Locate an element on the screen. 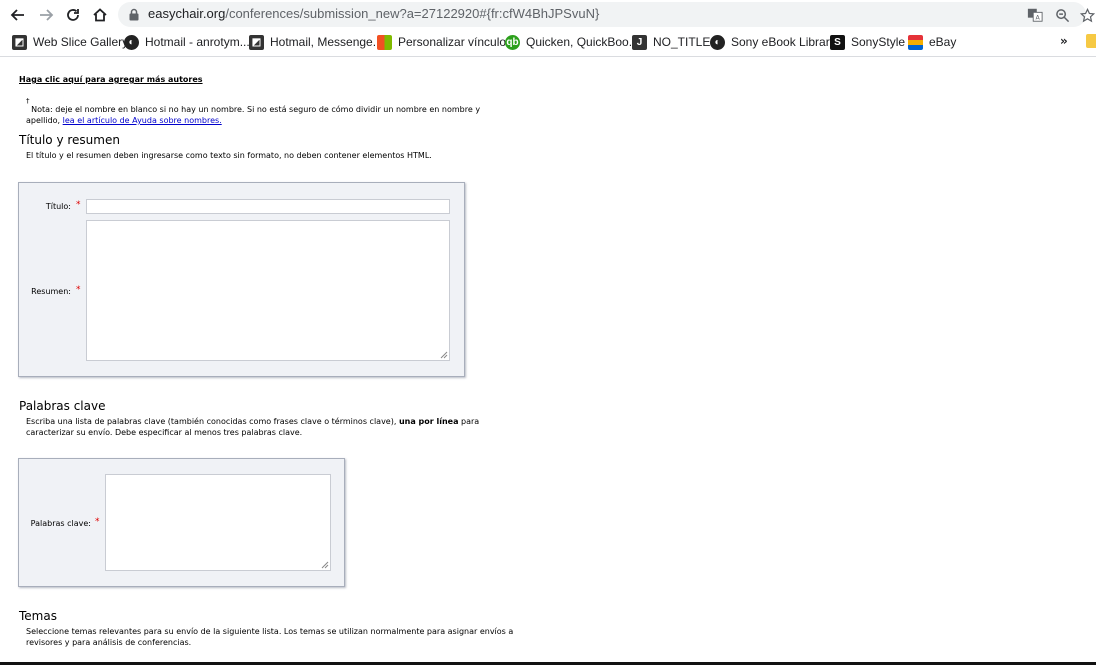 This screenshot has width=1096, height=665. keywords-form: Palabras clave: * is located at coordinates (181, 522).